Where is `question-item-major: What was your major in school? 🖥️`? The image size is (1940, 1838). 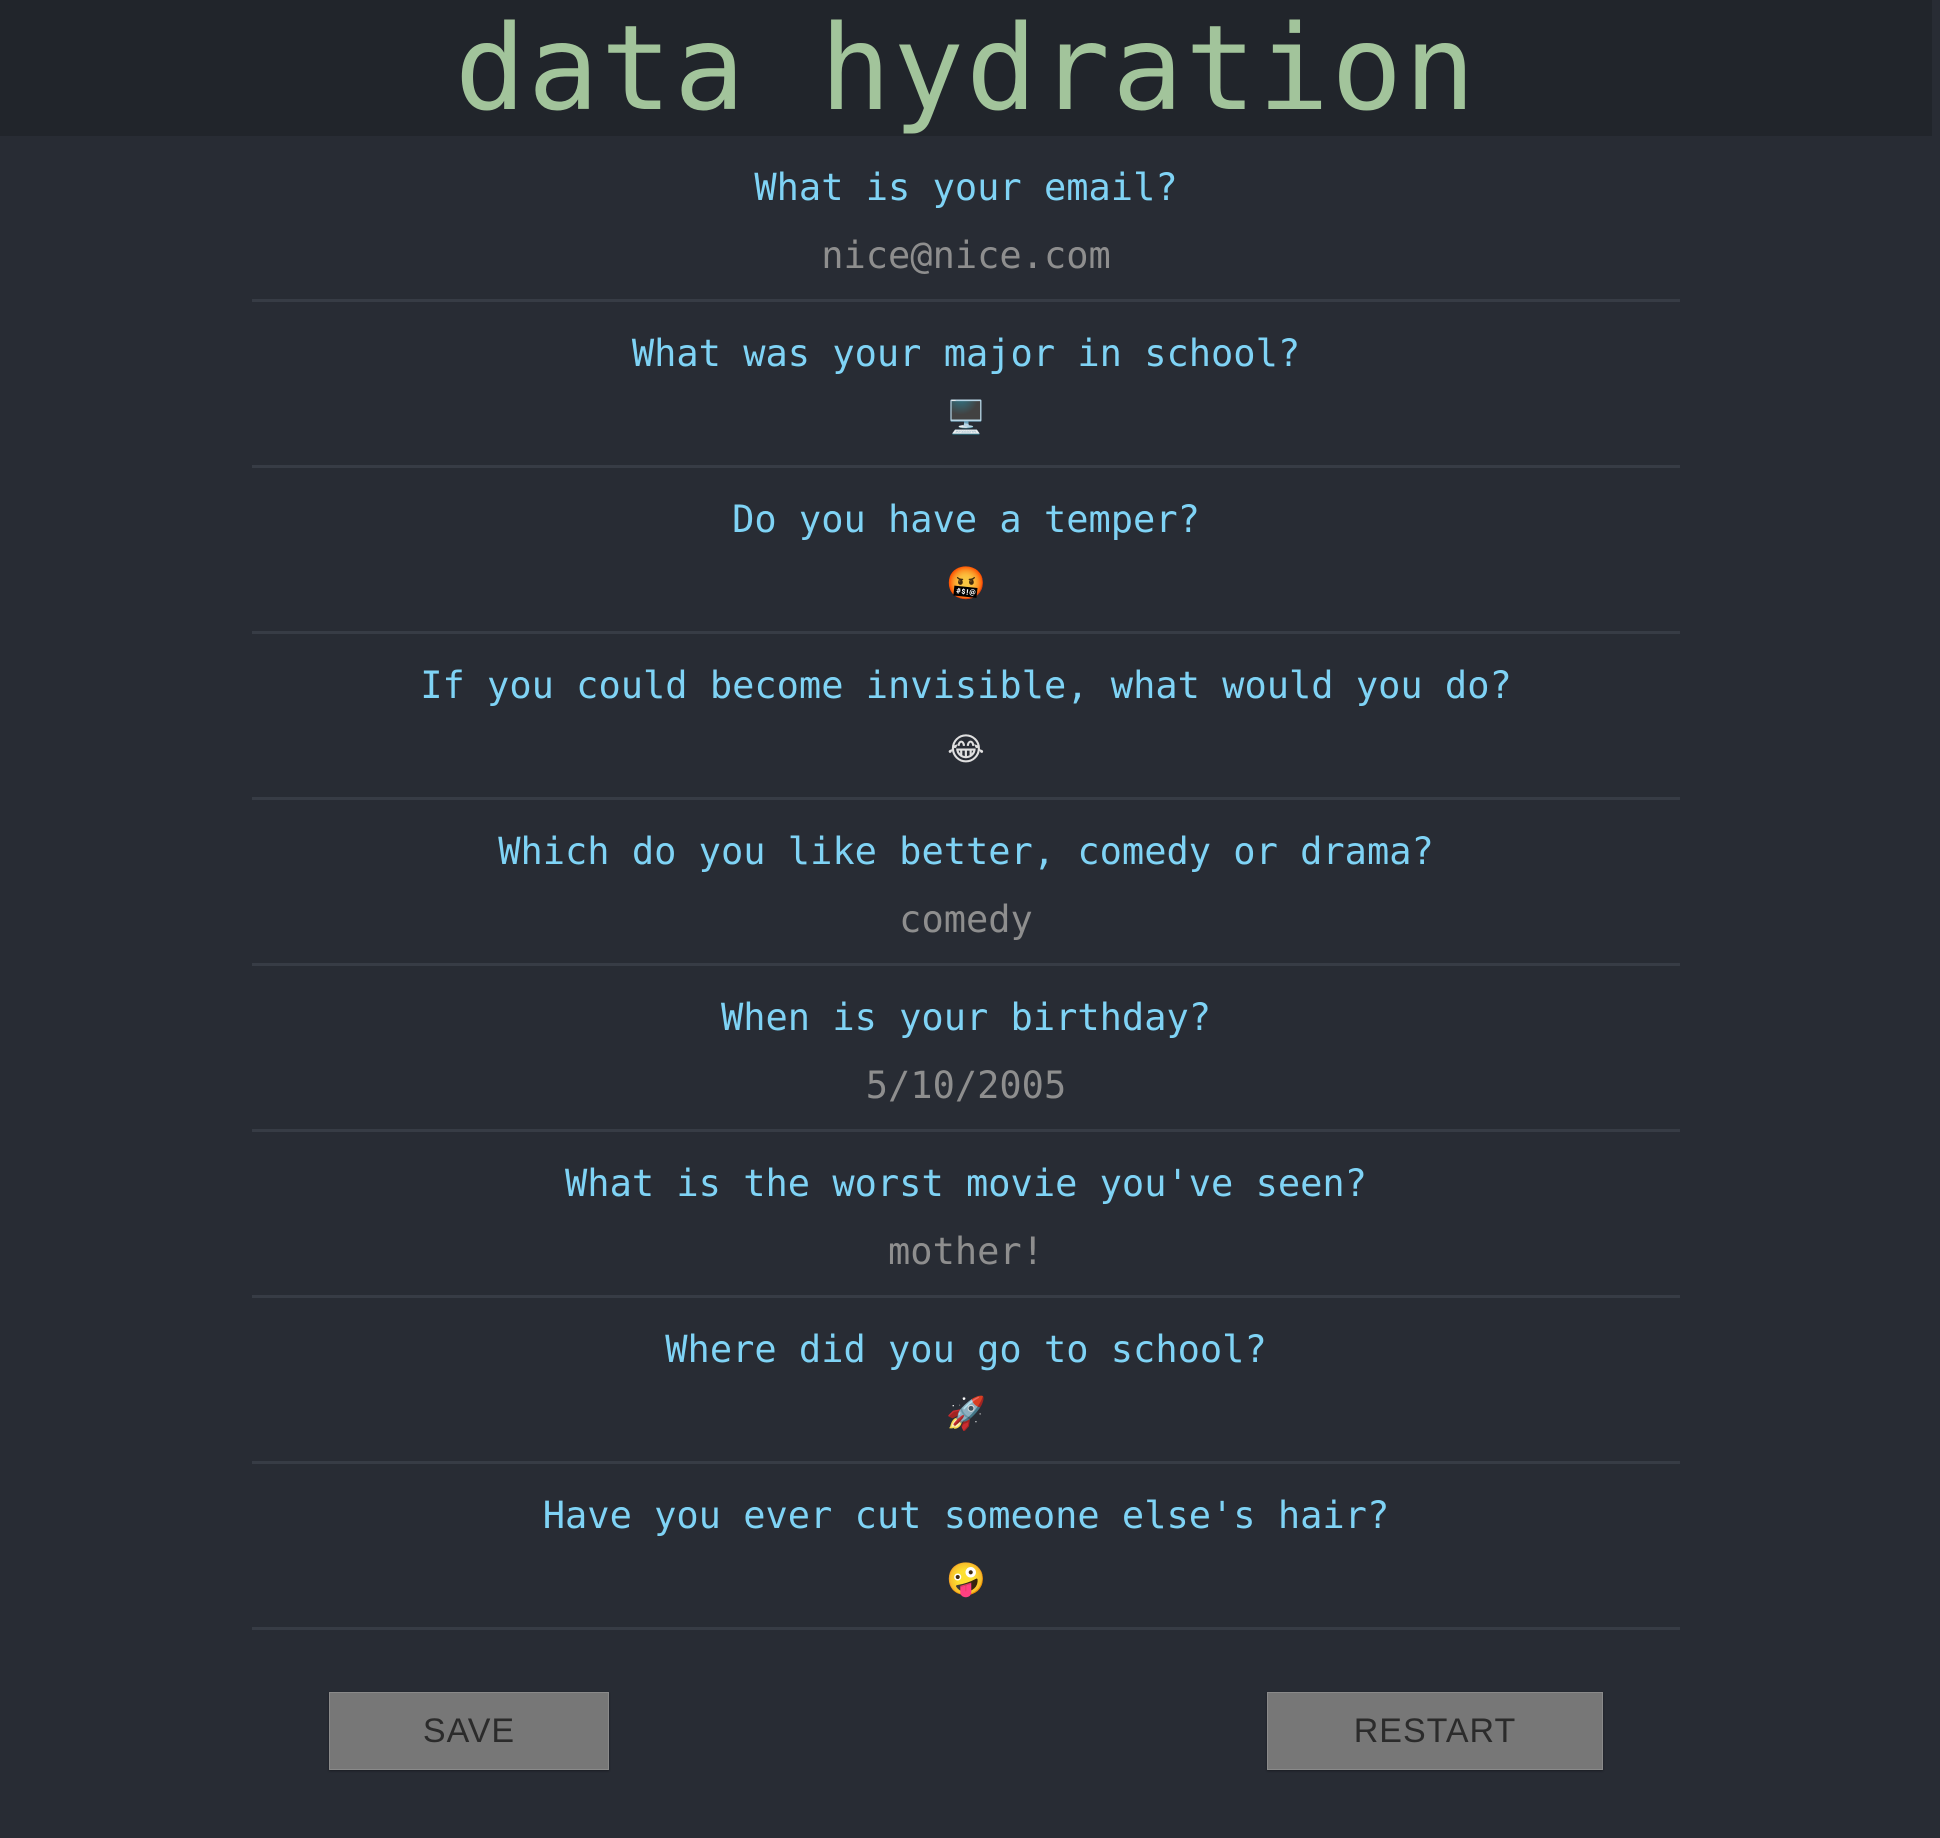
question-item-major: What was your major in school? 🖥️ is located at coordinates (966, 385).